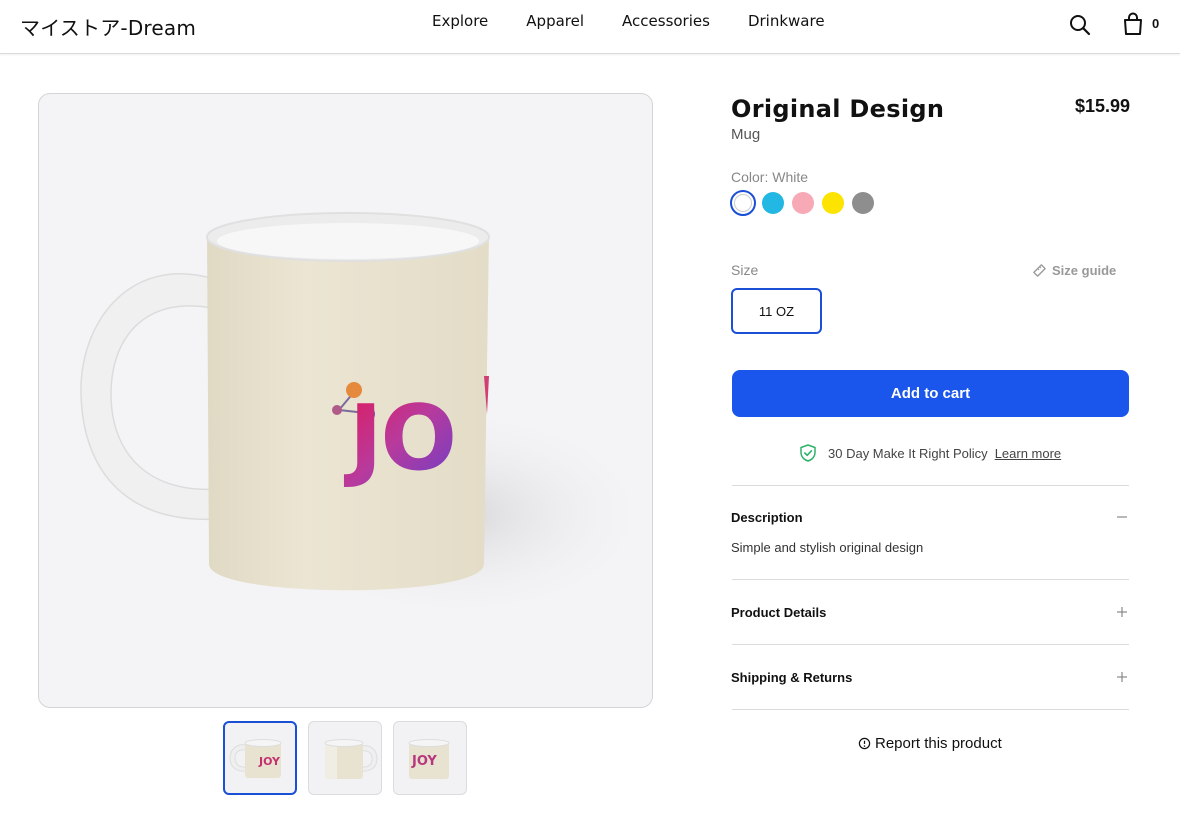 This screenshot has width=1180, height=822. I want to click on thumbnail-strip: JOY JOY, so click(350, 758).